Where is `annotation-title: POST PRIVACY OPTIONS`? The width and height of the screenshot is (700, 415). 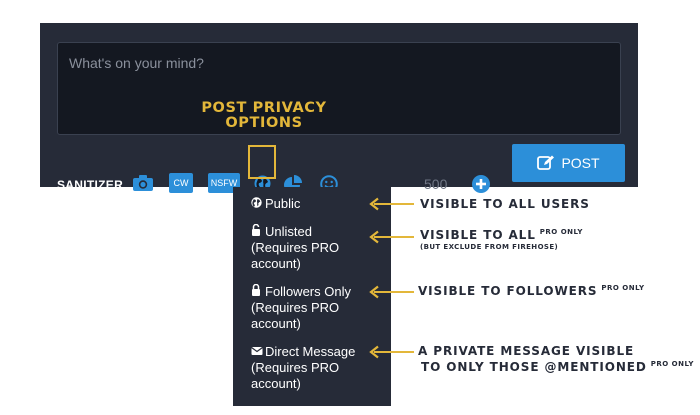 annotation-title: POST PRIVACY OPTIONS is located at coordinates (264, 116).